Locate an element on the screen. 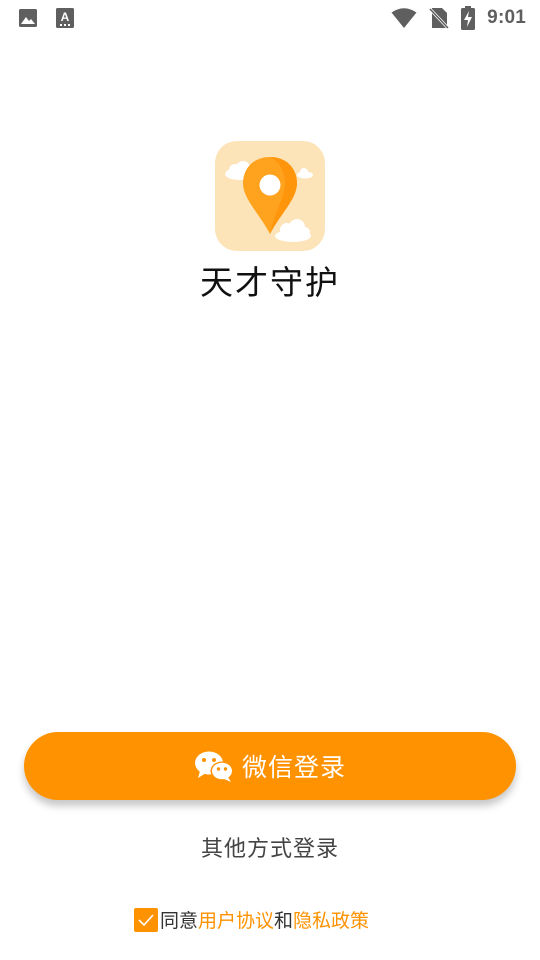 This screenshot has height=960, width=540. agreement-row: 同意 用户协议 和 隐私政策 is located at coordinates (251, 919).